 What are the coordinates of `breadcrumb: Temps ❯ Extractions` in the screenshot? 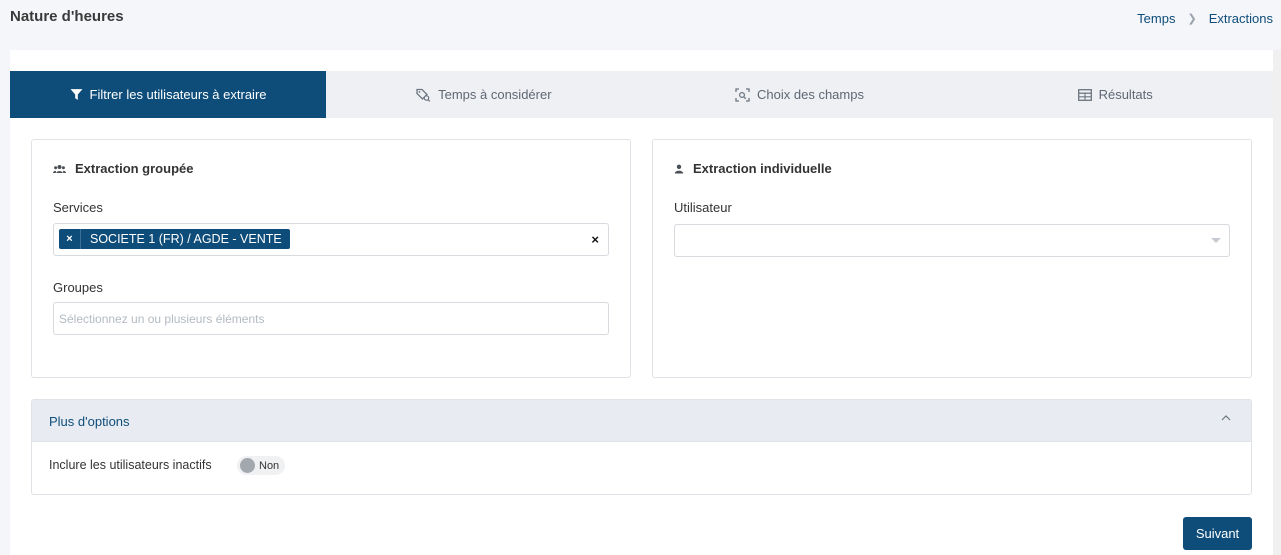 It's located at (1205, 18).